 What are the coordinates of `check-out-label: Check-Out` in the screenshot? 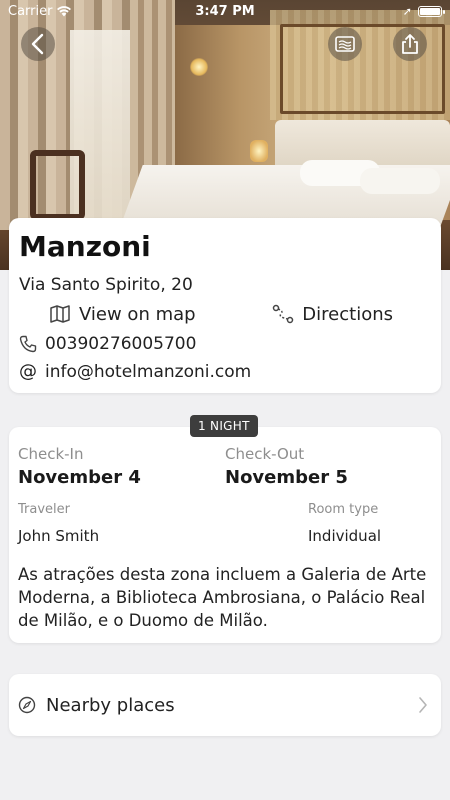 It's located at (265, 454).